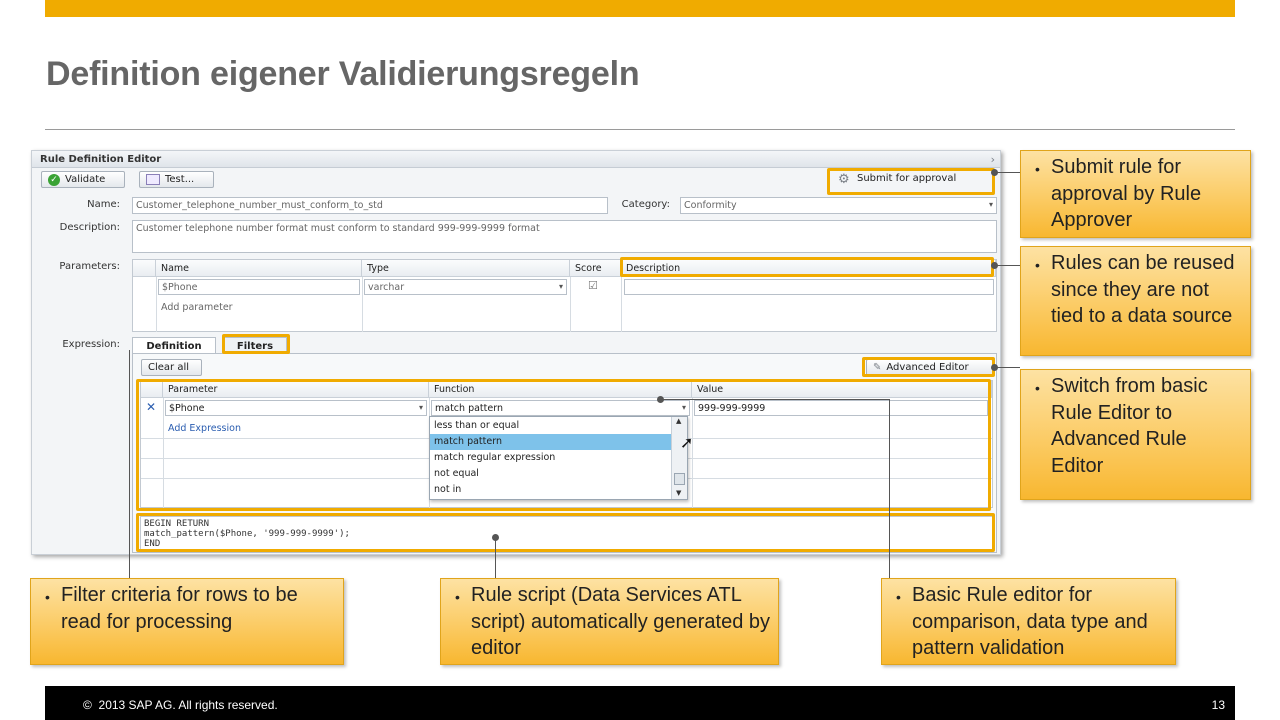 This screenshot has height=720, width=1280. Describe the element at coordinates (204, 428) in the screenshot. I see `add-expression-link: Add Expression` at that location.